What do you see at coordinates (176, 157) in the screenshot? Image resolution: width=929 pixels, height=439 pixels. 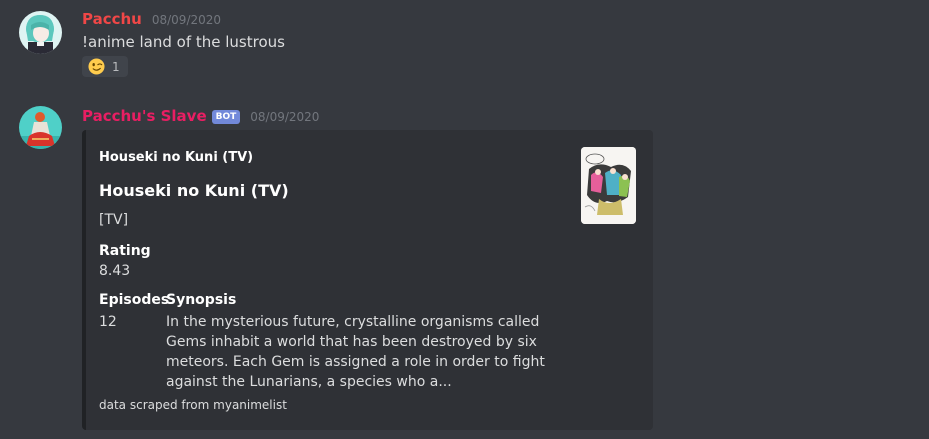 I see `embed-author: Houseki no Kuni (TV)` at bounding box center [176, 157].